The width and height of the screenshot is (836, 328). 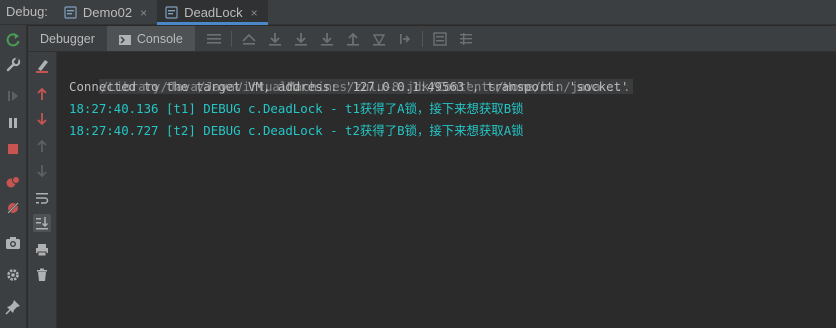 I want to click on tab-debugger: Debugger, so click(x=67, y=38).